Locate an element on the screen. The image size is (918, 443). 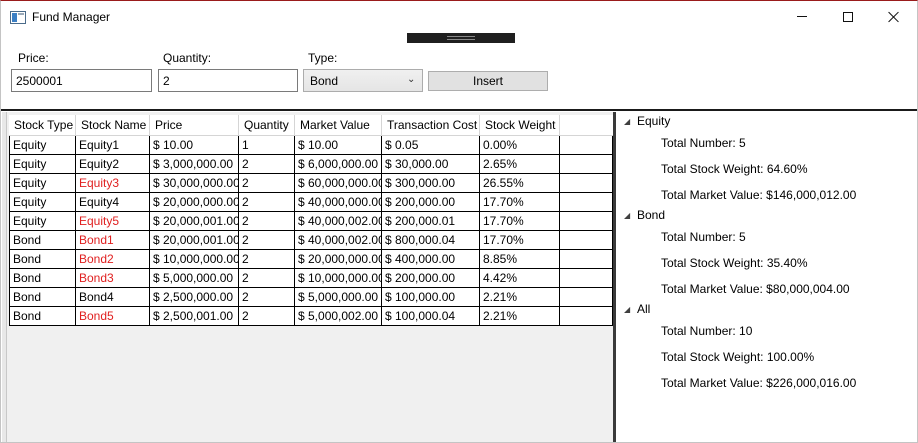
maximize-button is located at coordinates (848, 16).